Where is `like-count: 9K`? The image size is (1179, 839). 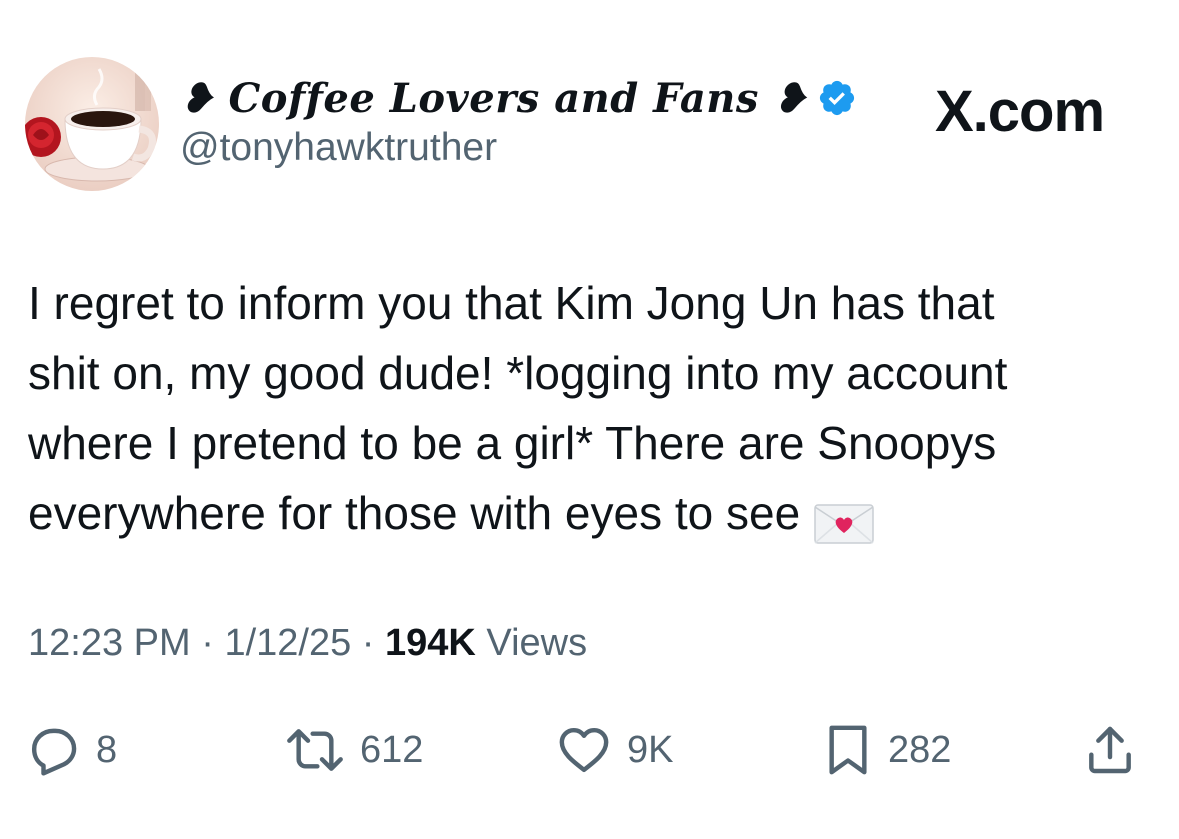
like-count: 9K is located at coordinates (650, 749).